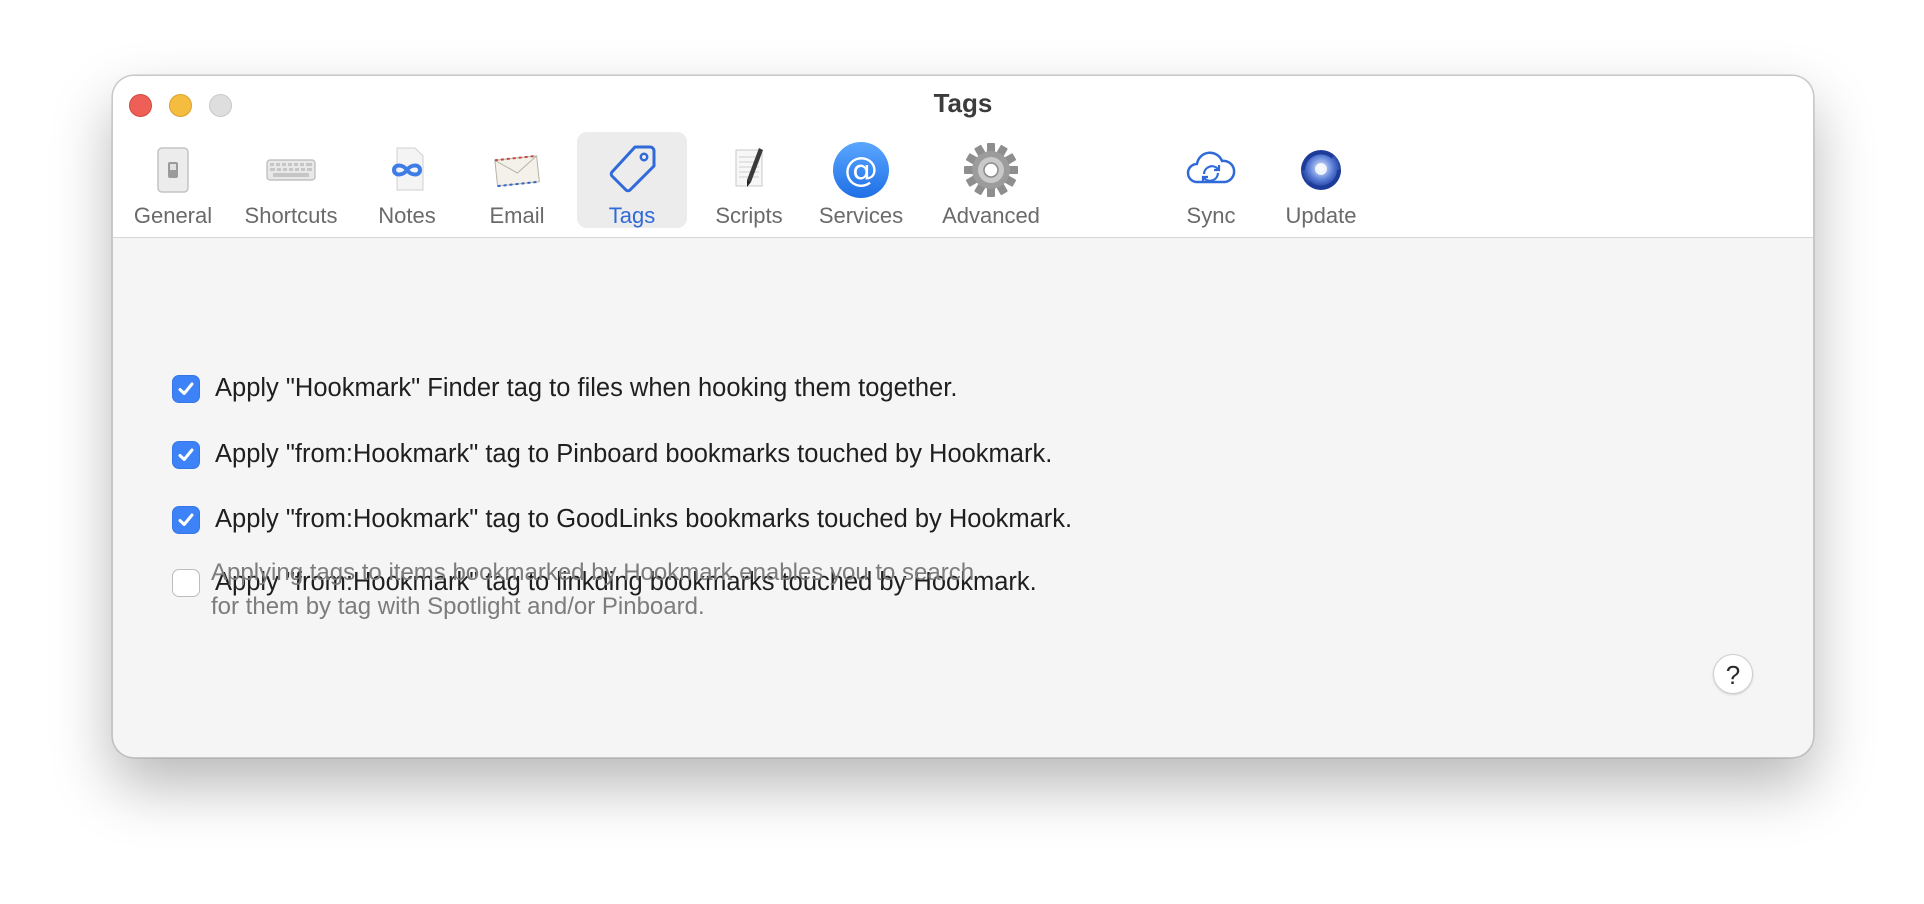 The image size is (1924, 904). Describe the element at coordinates (407, 215) in the screenshot. I see `tab-notes-label: Notes` at that location.